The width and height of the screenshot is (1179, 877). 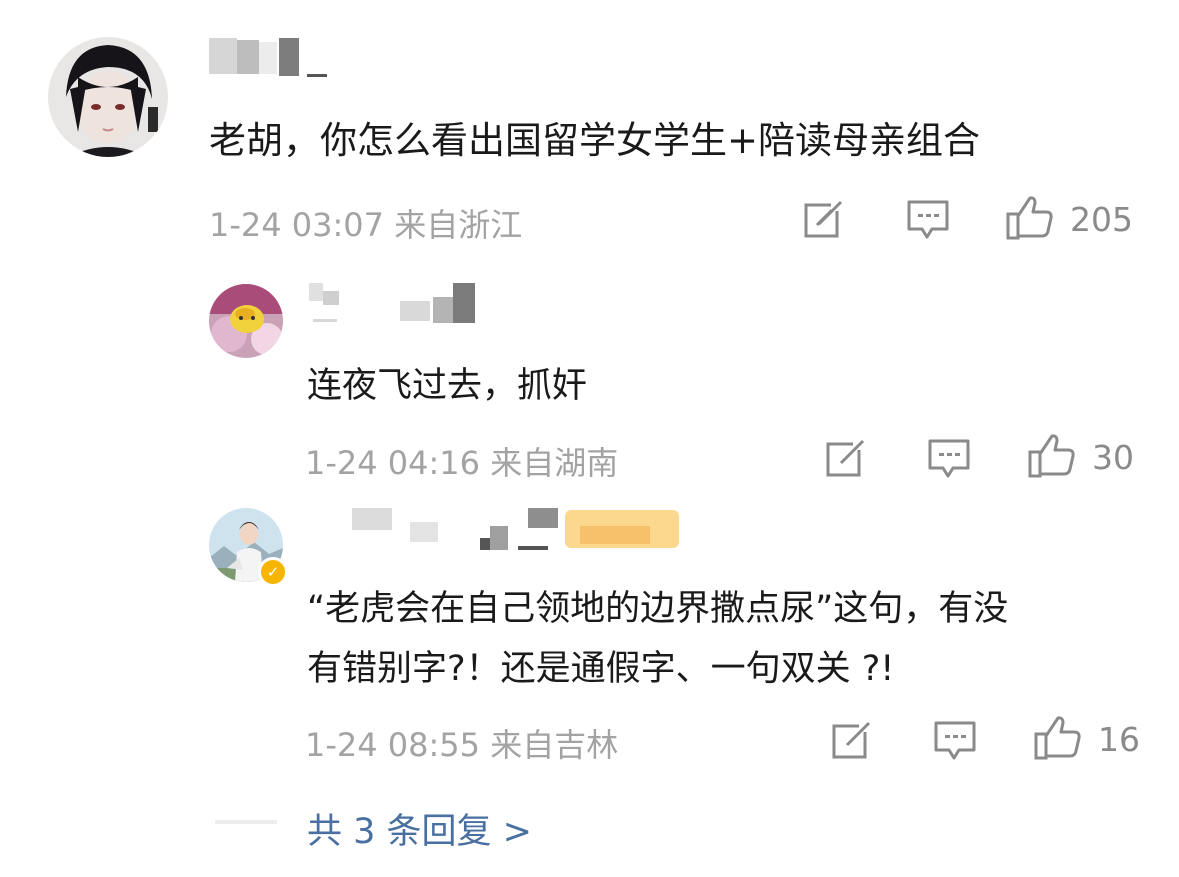 What do you see at coordinates (601, 669) in the screenshot?
I see `reply-text-line-2: 有错别字?！还是通假字、一句双关 ?!` at bounding box center [601, 669].